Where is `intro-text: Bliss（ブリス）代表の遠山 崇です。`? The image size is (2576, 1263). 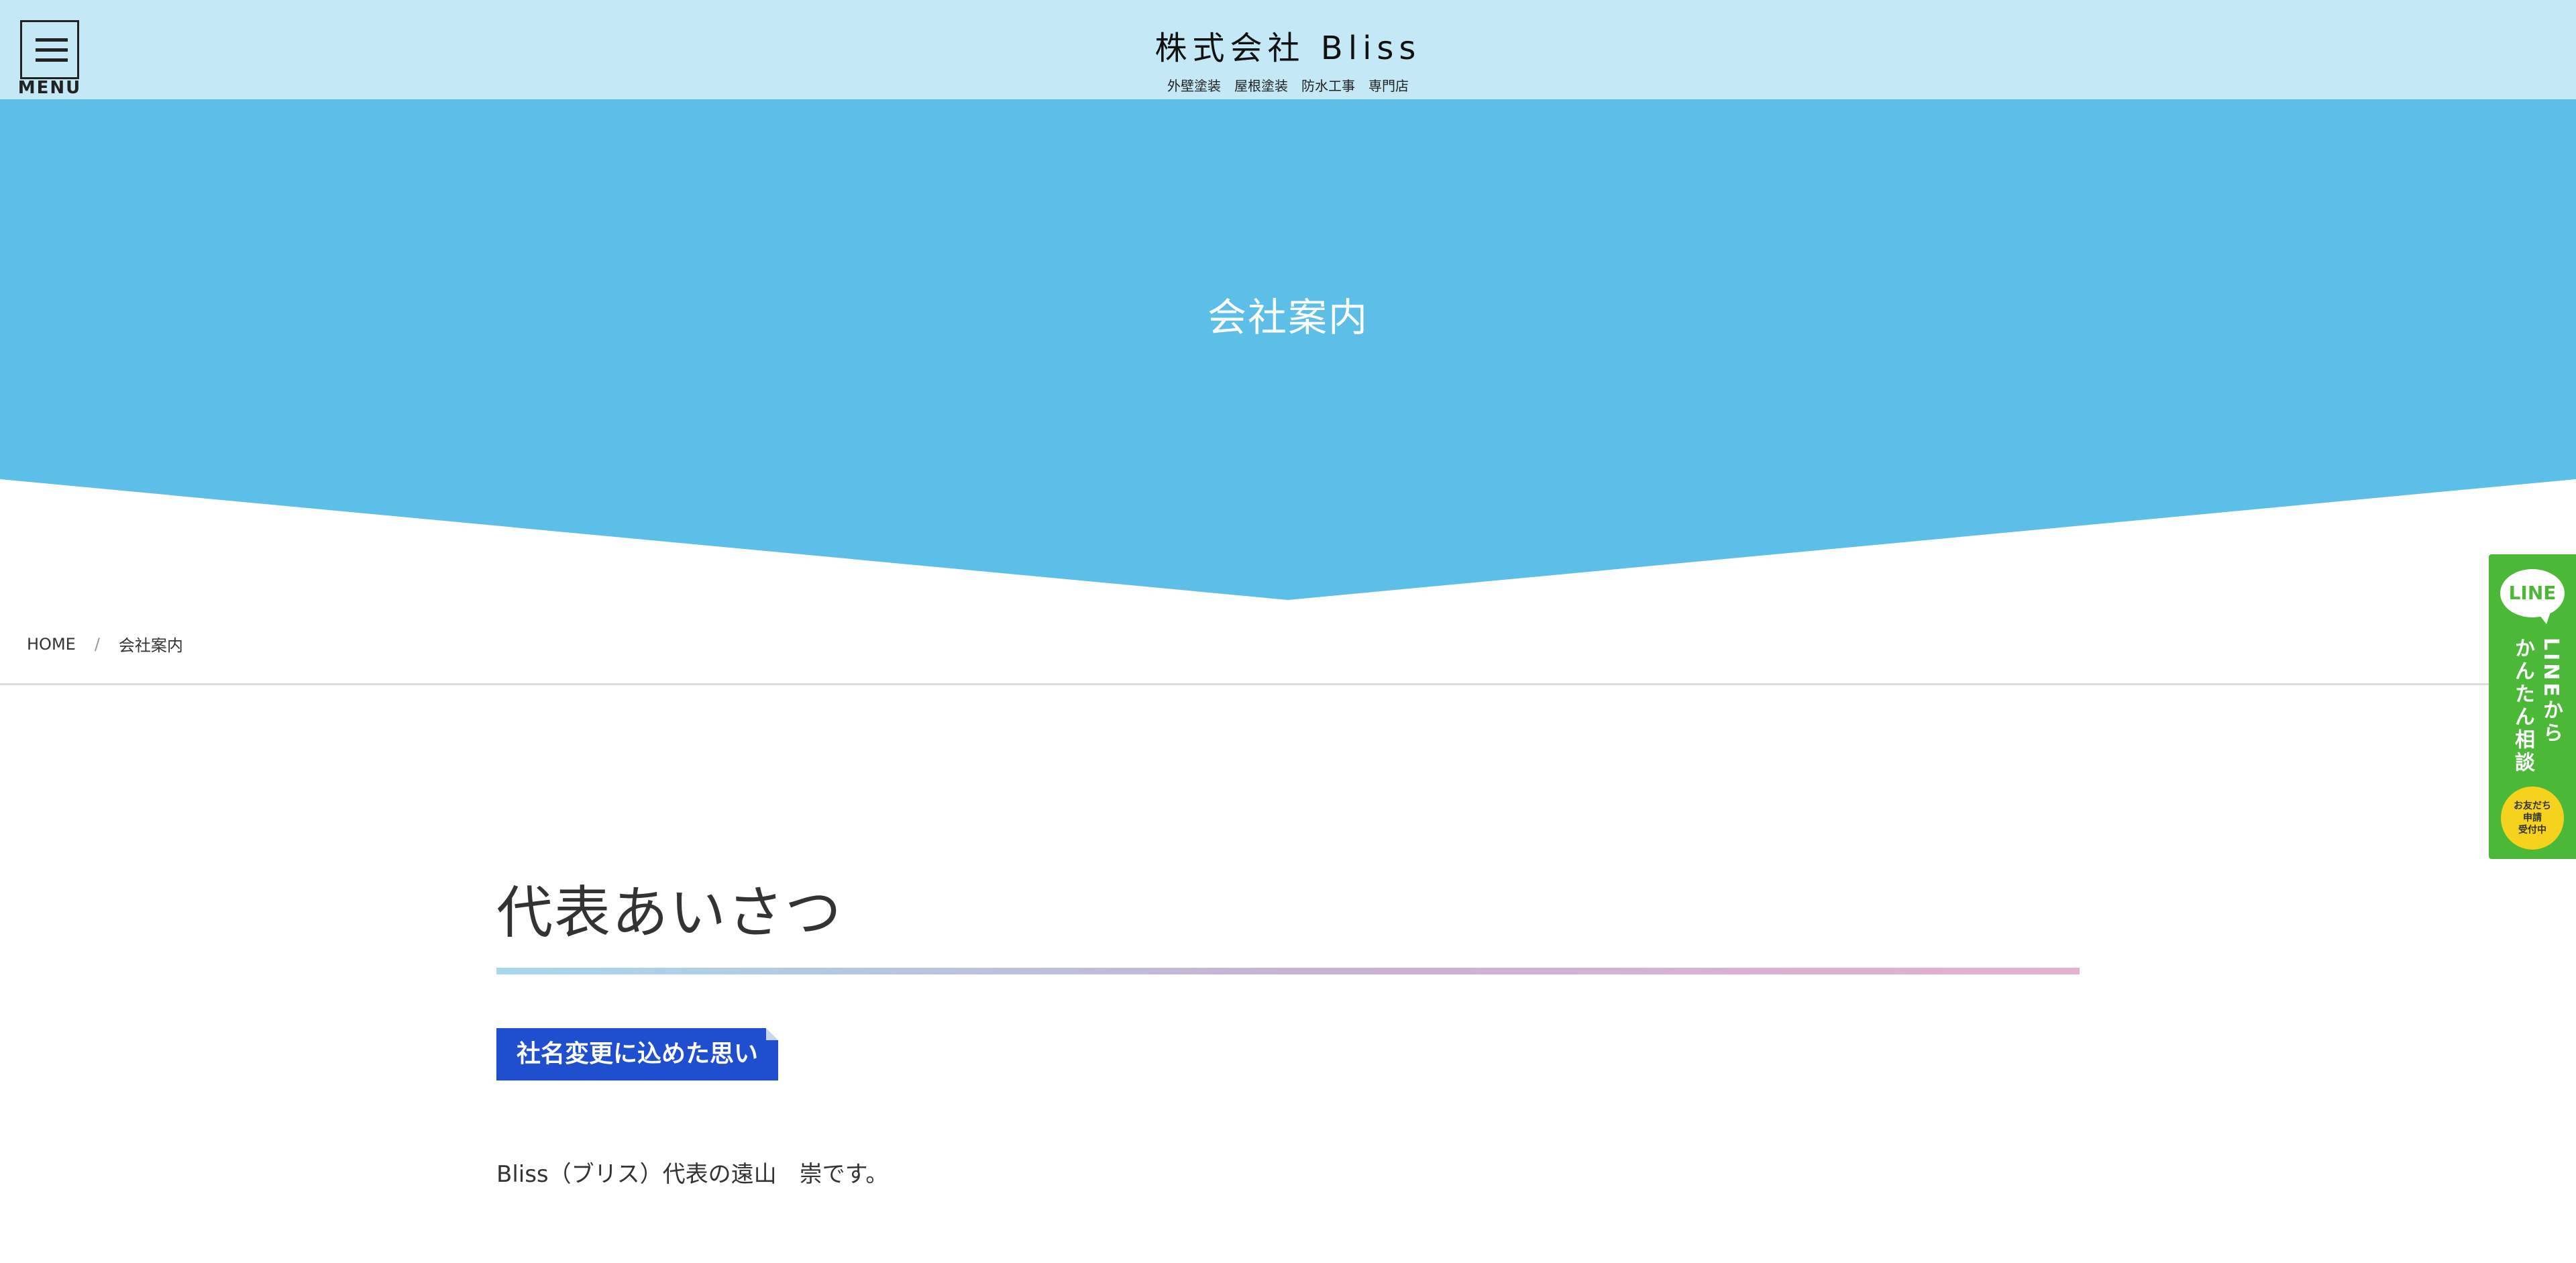 intro-text: Bliss（ブリス）代表の遠山 崇です。 is located at coordinates (692, 1174).